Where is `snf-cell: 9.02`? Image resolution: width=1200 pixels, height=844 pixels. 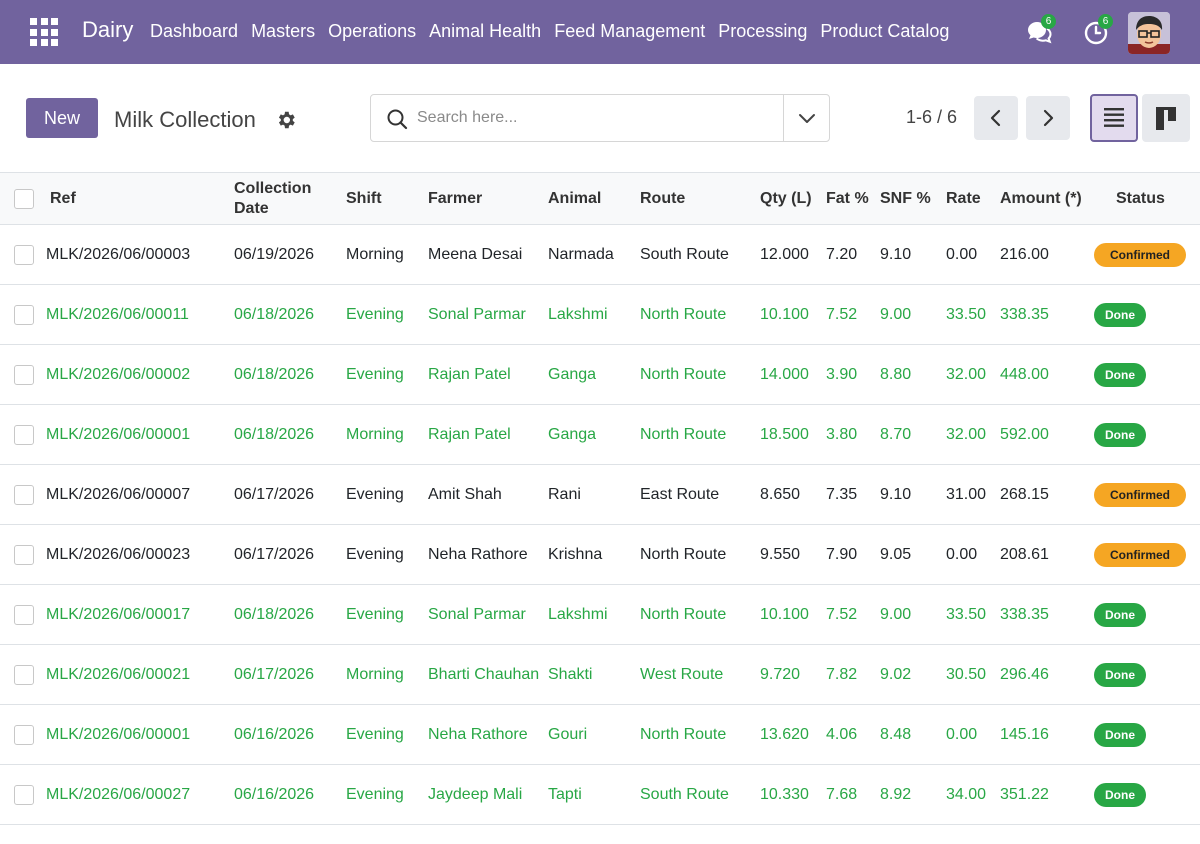
snf-cell: 9.02 is located at coordinates (896, 674).